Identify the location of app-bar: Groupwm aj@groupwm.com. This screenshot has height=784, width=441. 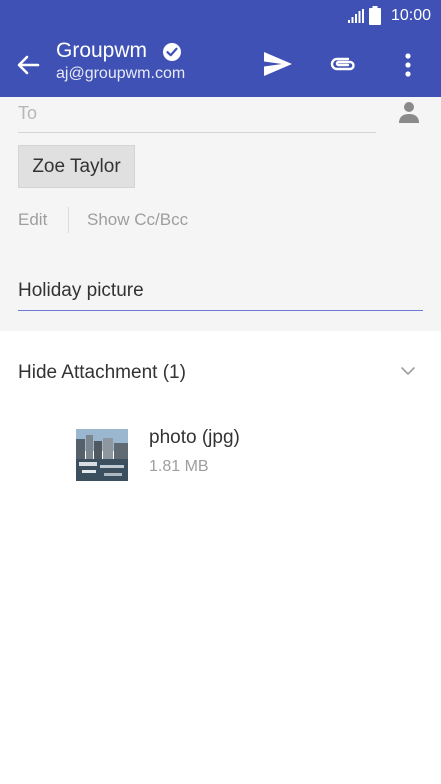
(220, 65).